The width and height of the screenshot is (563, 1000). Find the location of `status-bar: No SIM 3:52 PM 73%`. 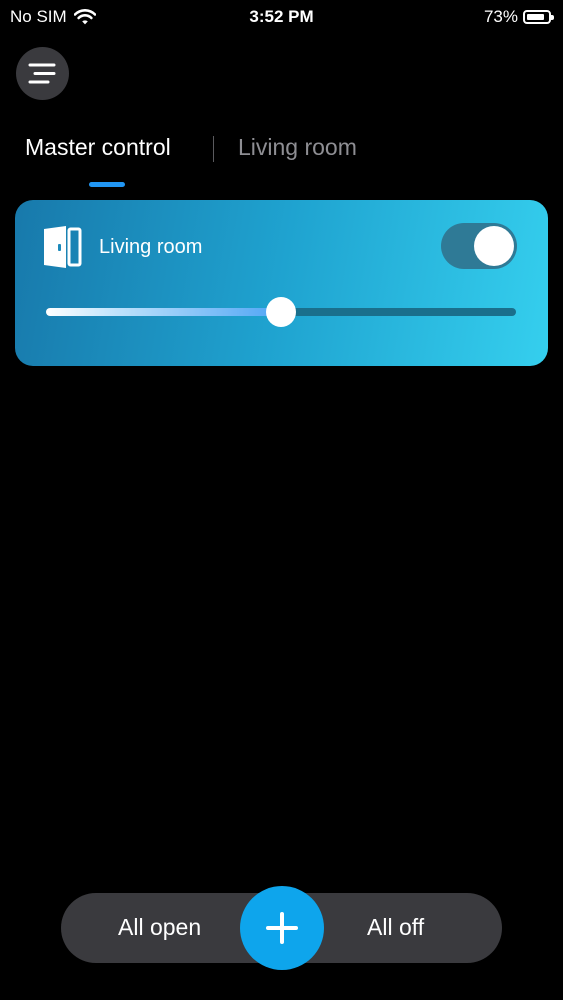

status-bar: No SIM 3:52 PM 73% is located at coordinates (281, 16).